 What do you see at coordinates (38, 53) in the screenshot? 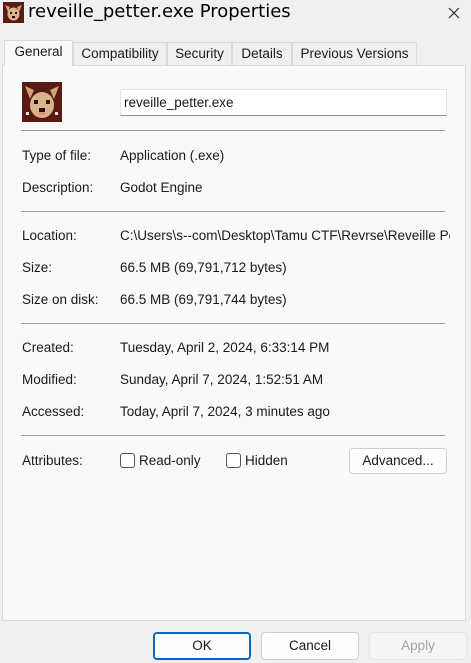
I see `tab-general: General` at bounding box center [38, 53].